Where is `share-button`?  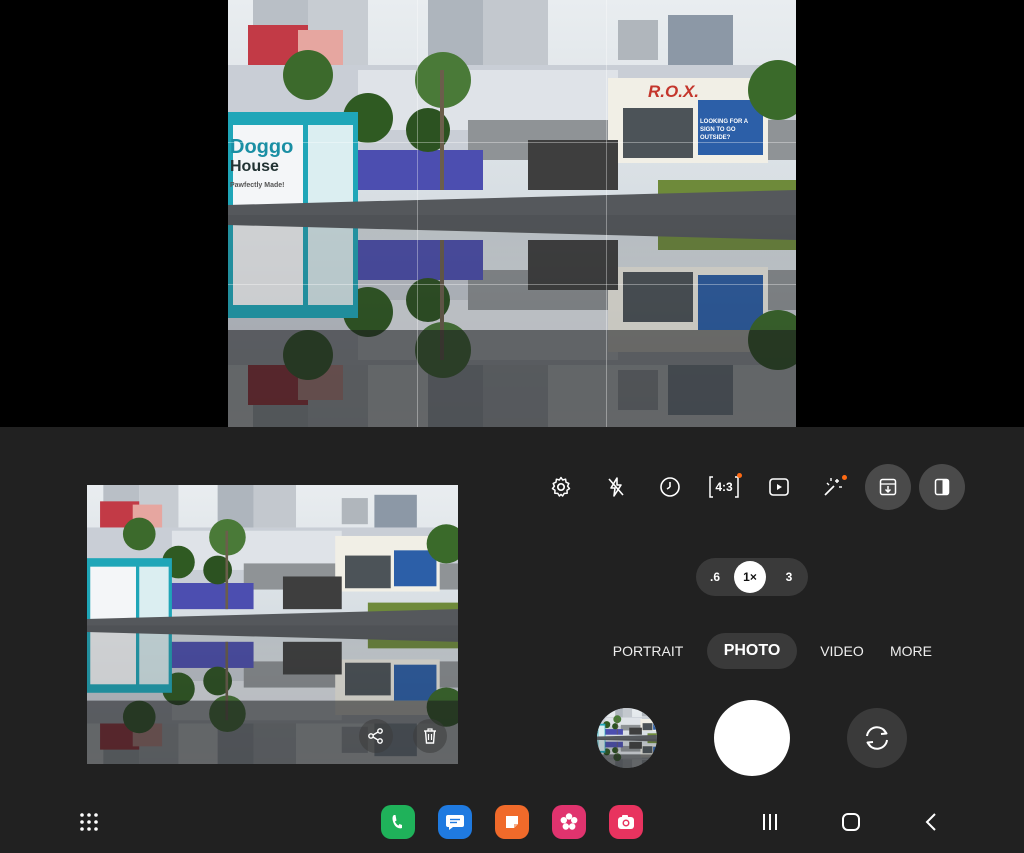
share-button is located at coordinates (376, 736).